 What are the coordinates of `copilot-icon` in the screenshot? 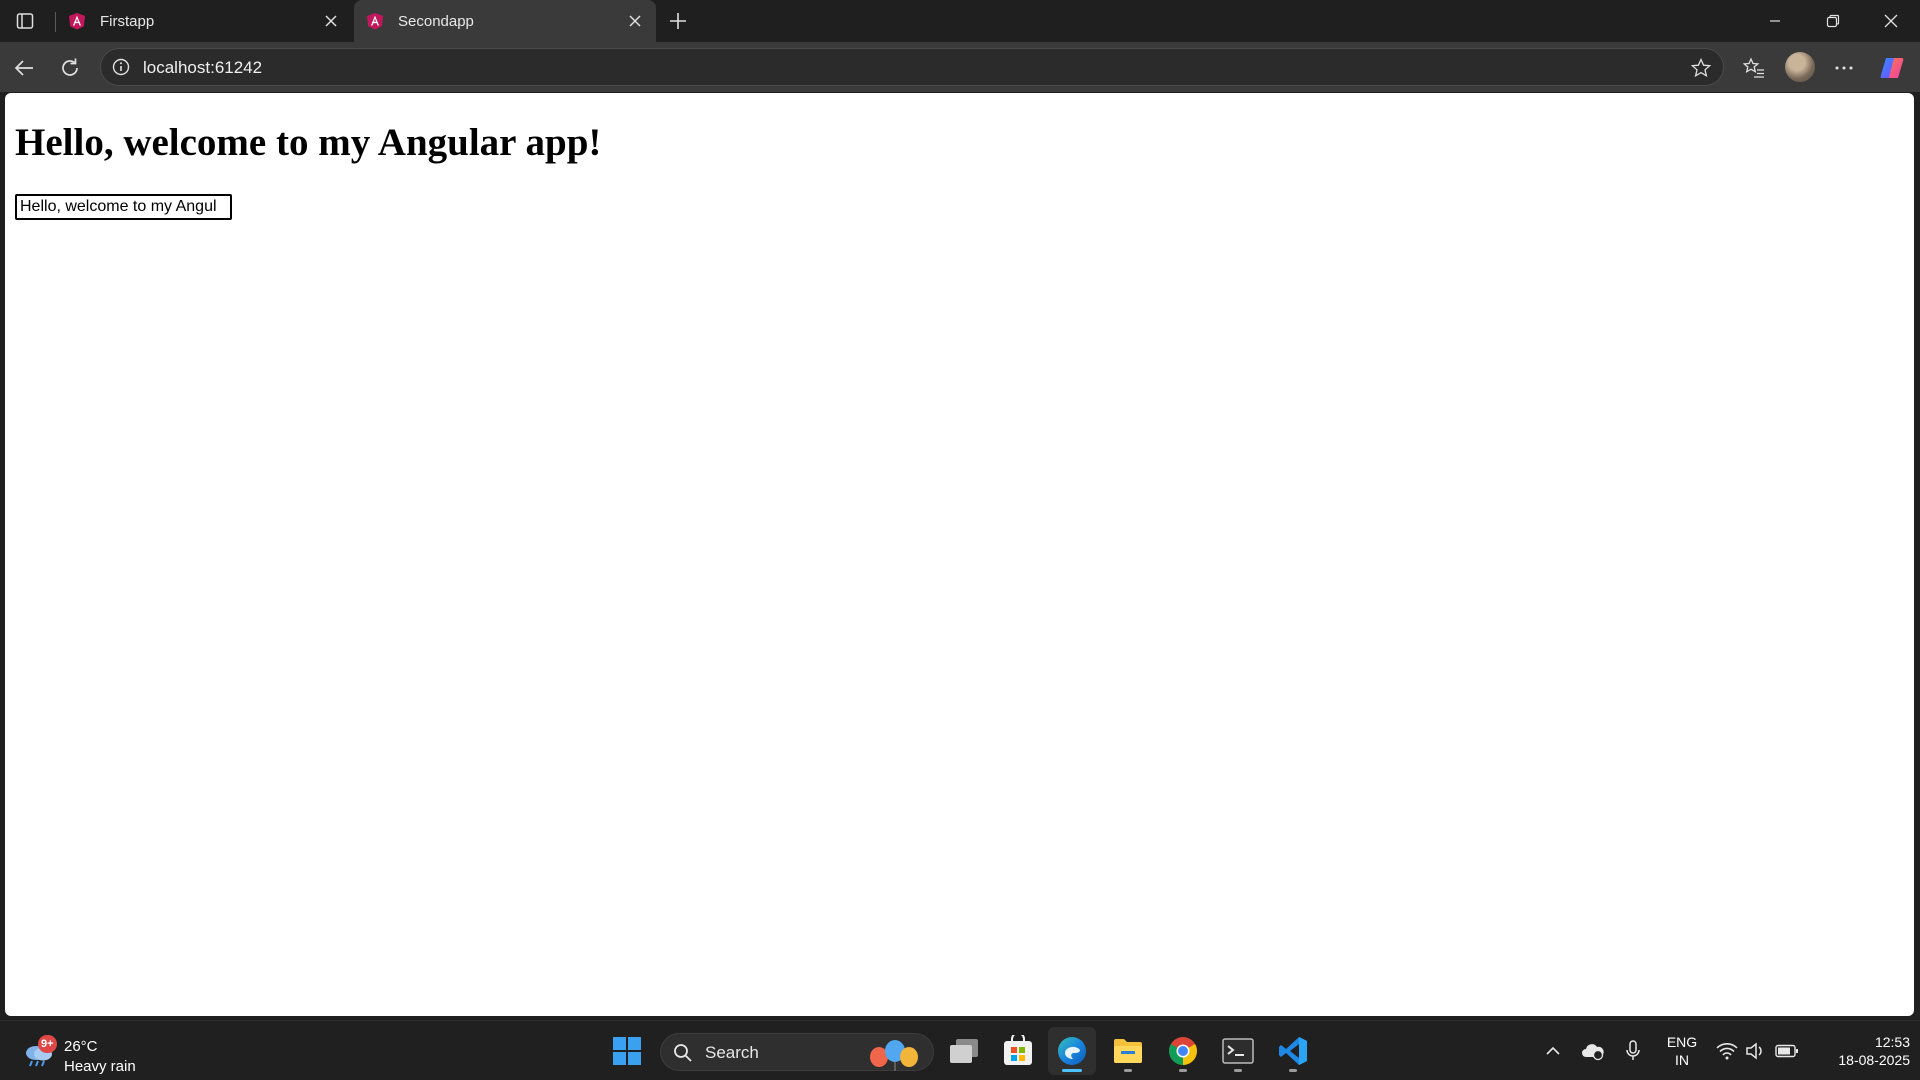 It's located at (1892, 68).